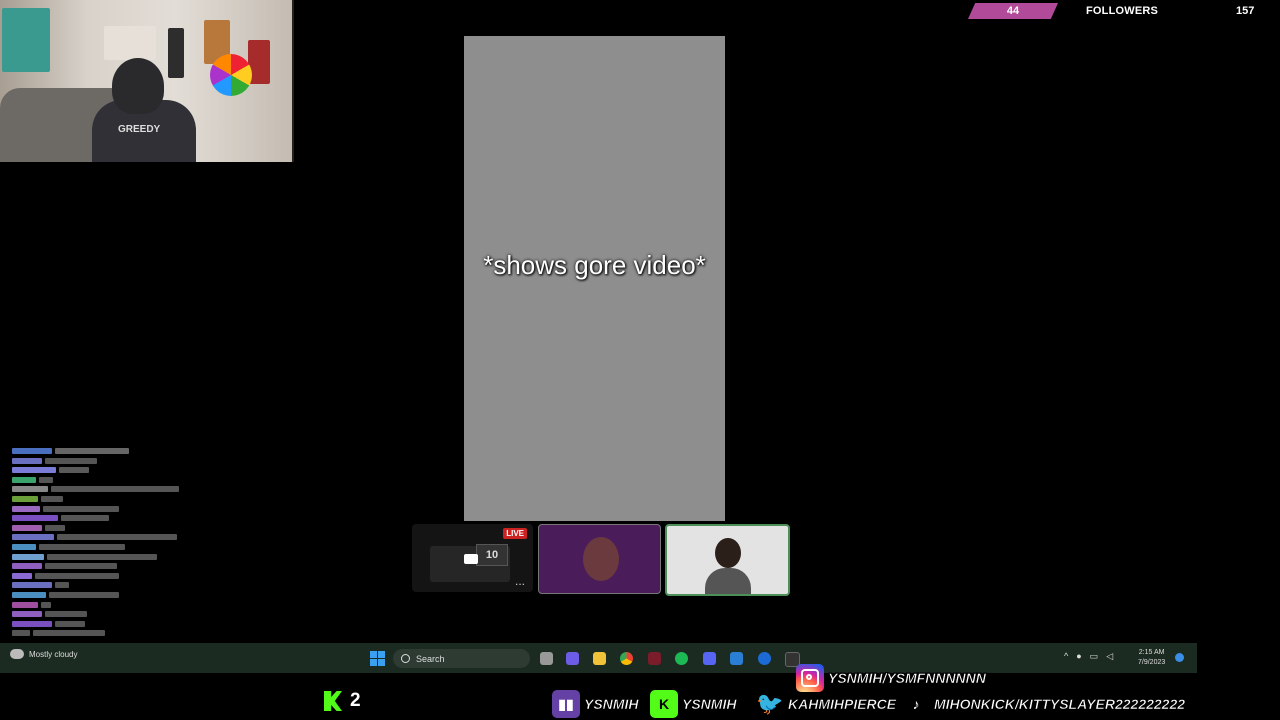 This screenshot has width=1280, height=720. Describe the element at coordinates (1066, 656) in the screenshot. I see `chevron-up-icon: ^` at that location.